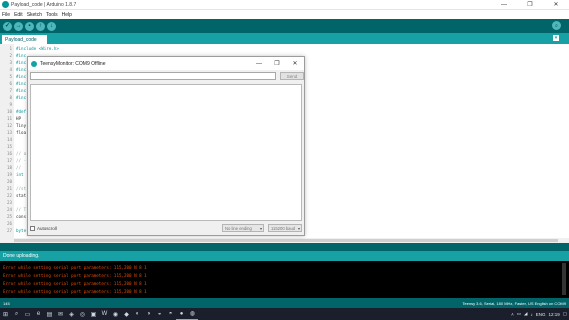 The height and width of the screenshot is (320, 569). Describe the element at coordinates (6, 15) in the screenshot. I see `menu-file: File` at that location.